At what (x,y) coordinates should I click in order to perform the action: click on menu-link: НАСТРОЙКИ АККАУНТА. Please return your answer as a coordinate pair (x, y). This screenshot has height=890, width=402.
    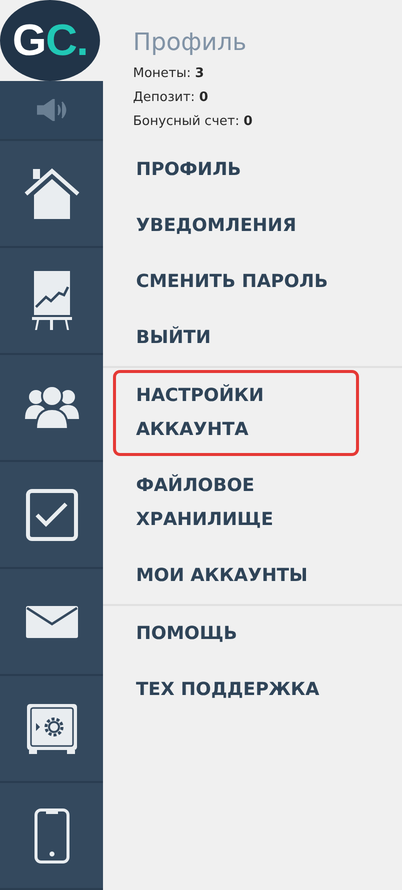
    Looking at the image, I should click on (236, 413).